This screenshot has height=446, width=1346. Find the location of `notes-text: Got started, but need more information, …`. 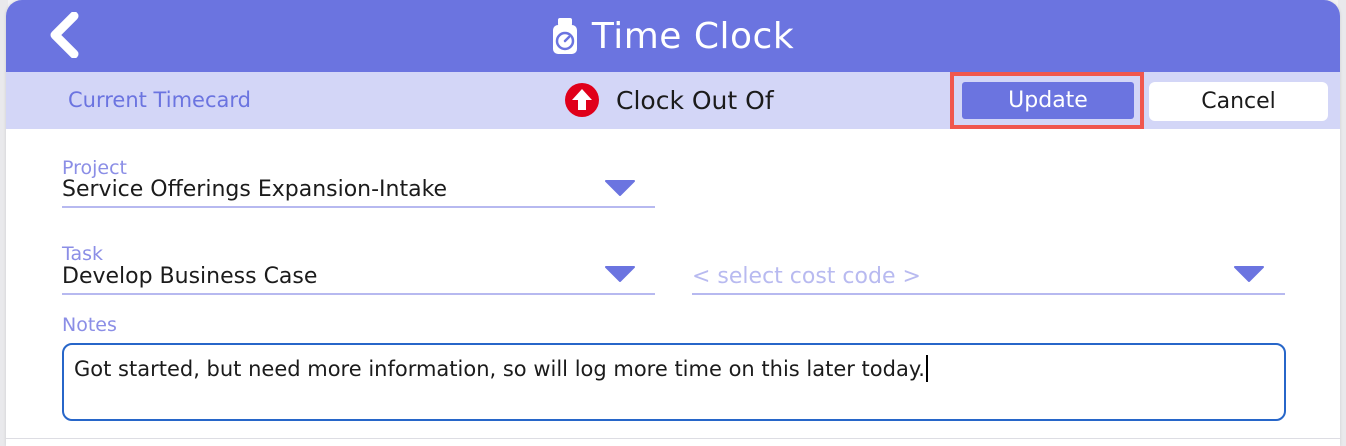

notes-text: Got started, but need more information, … is located at coordinates (499, 369).